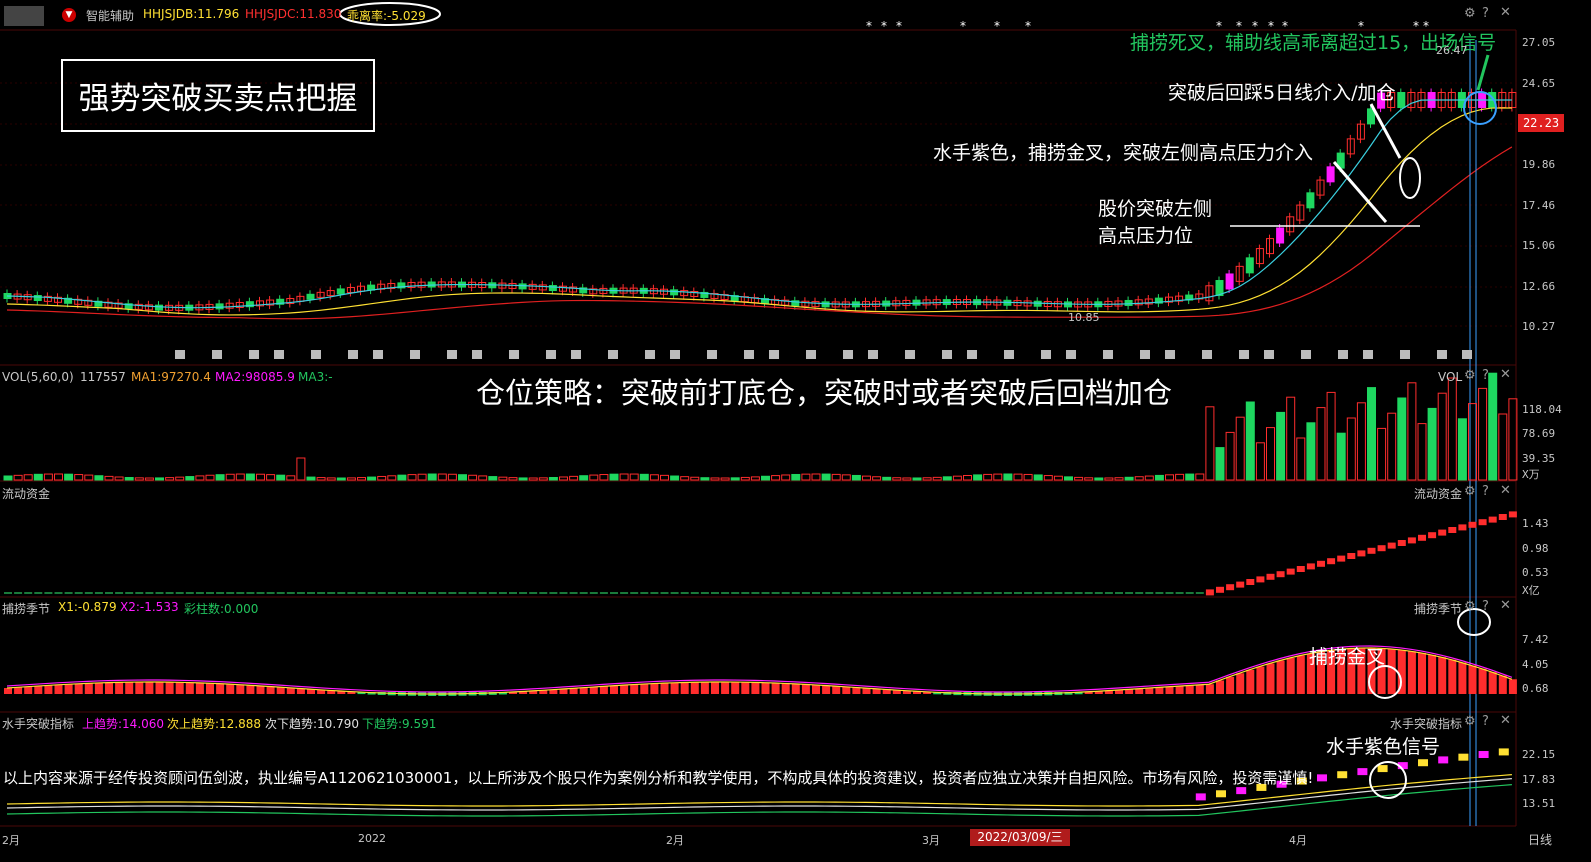 This screenshot has height=862, width=1591. I want to click on annotation-purple-cross: 水手紫色，捕捞金叉，突破左侧高点压力介入, so click(1123, 153).